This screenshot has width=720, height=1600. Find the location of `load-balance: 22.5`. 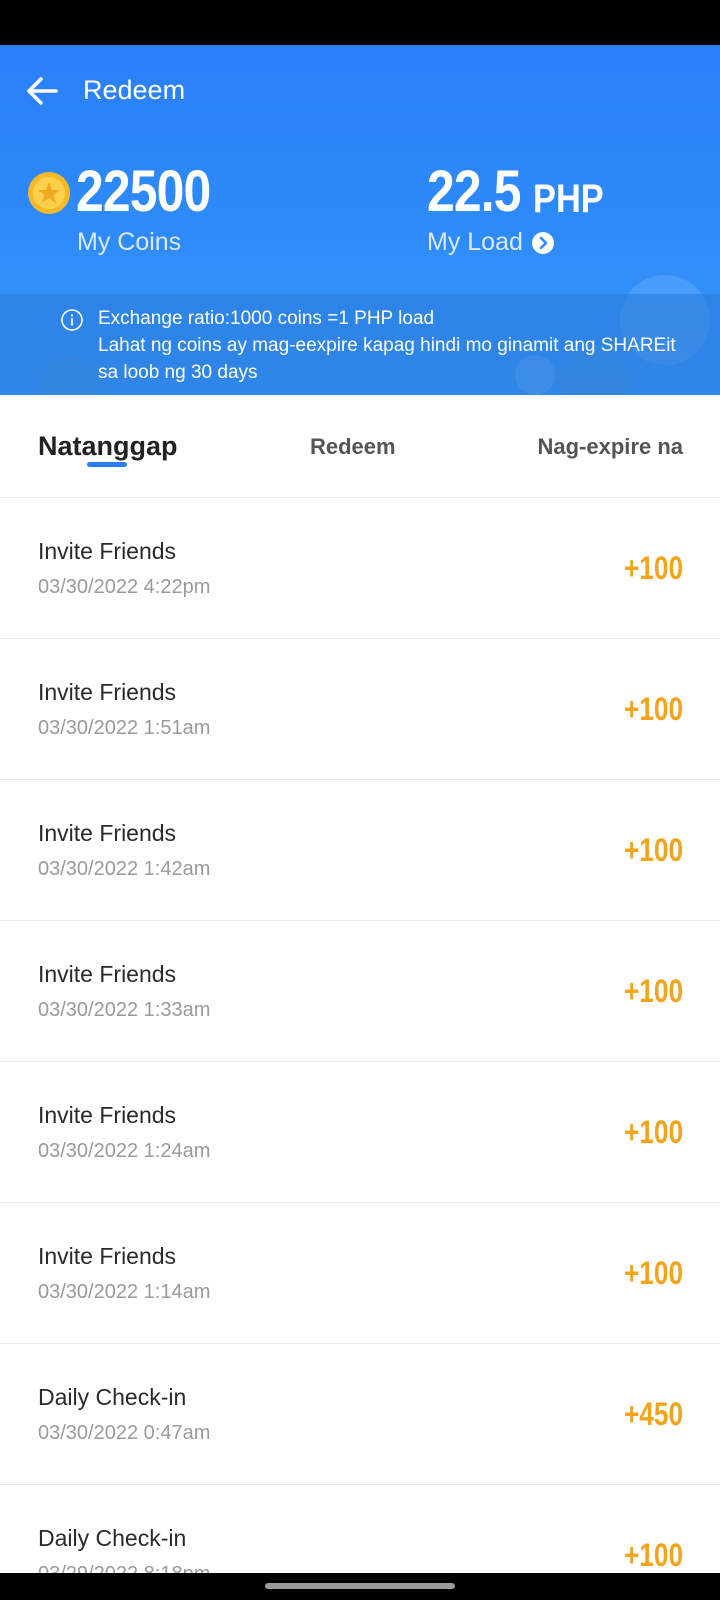

load-balance: 22.5 is located at coordinates (474, 191).